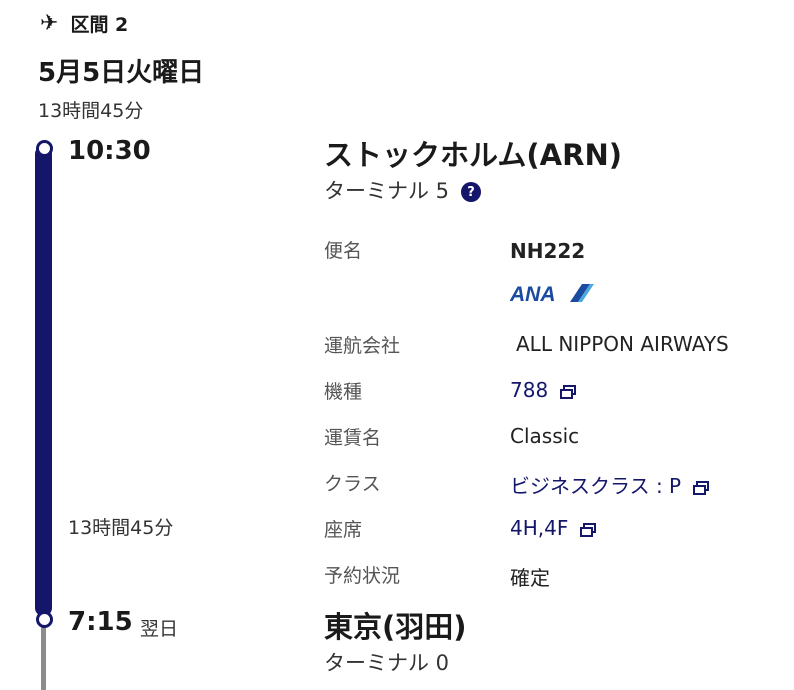 The width and height of the screenshot is (794, 690). I want to click on status-label: 予約状況, so click(362, 576).